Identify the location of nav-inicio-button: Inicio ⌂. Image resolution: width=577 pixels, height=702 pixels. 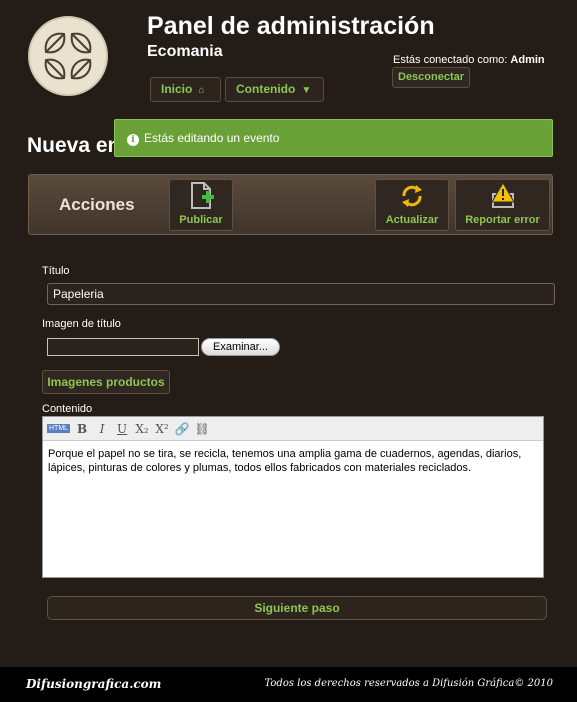
(185, 89).